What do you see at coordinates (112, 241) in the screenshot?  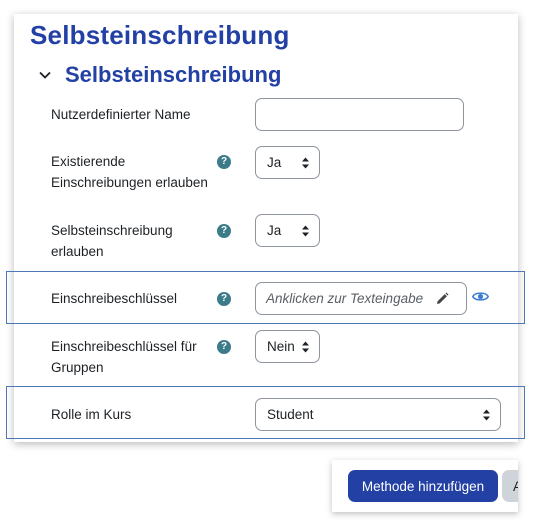 I see `self-enrolment-label: Selbsteinschreibung erlauben` at bounding box center [112, 241].